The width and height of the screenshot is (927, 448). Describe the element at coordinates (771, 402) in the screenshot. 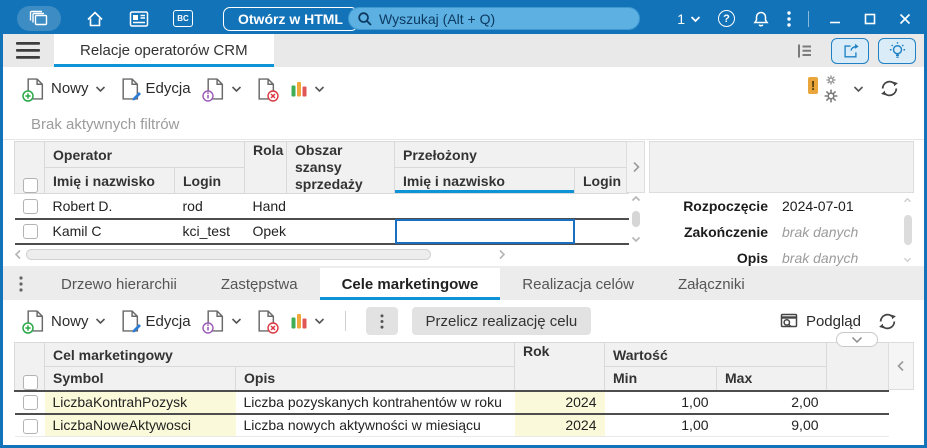

I see `cell-max: 2,00` at that location.